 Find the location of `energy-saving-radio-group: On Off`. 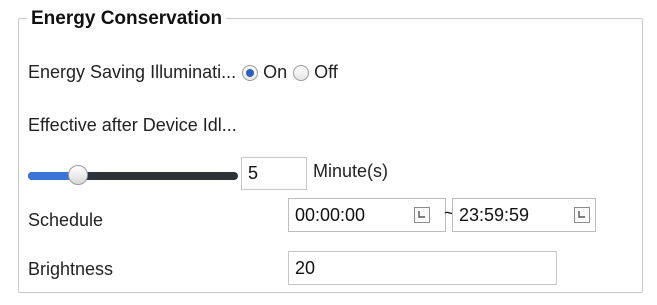

energy-saving-radio-group: On Off is located at coordinates (293, 72).